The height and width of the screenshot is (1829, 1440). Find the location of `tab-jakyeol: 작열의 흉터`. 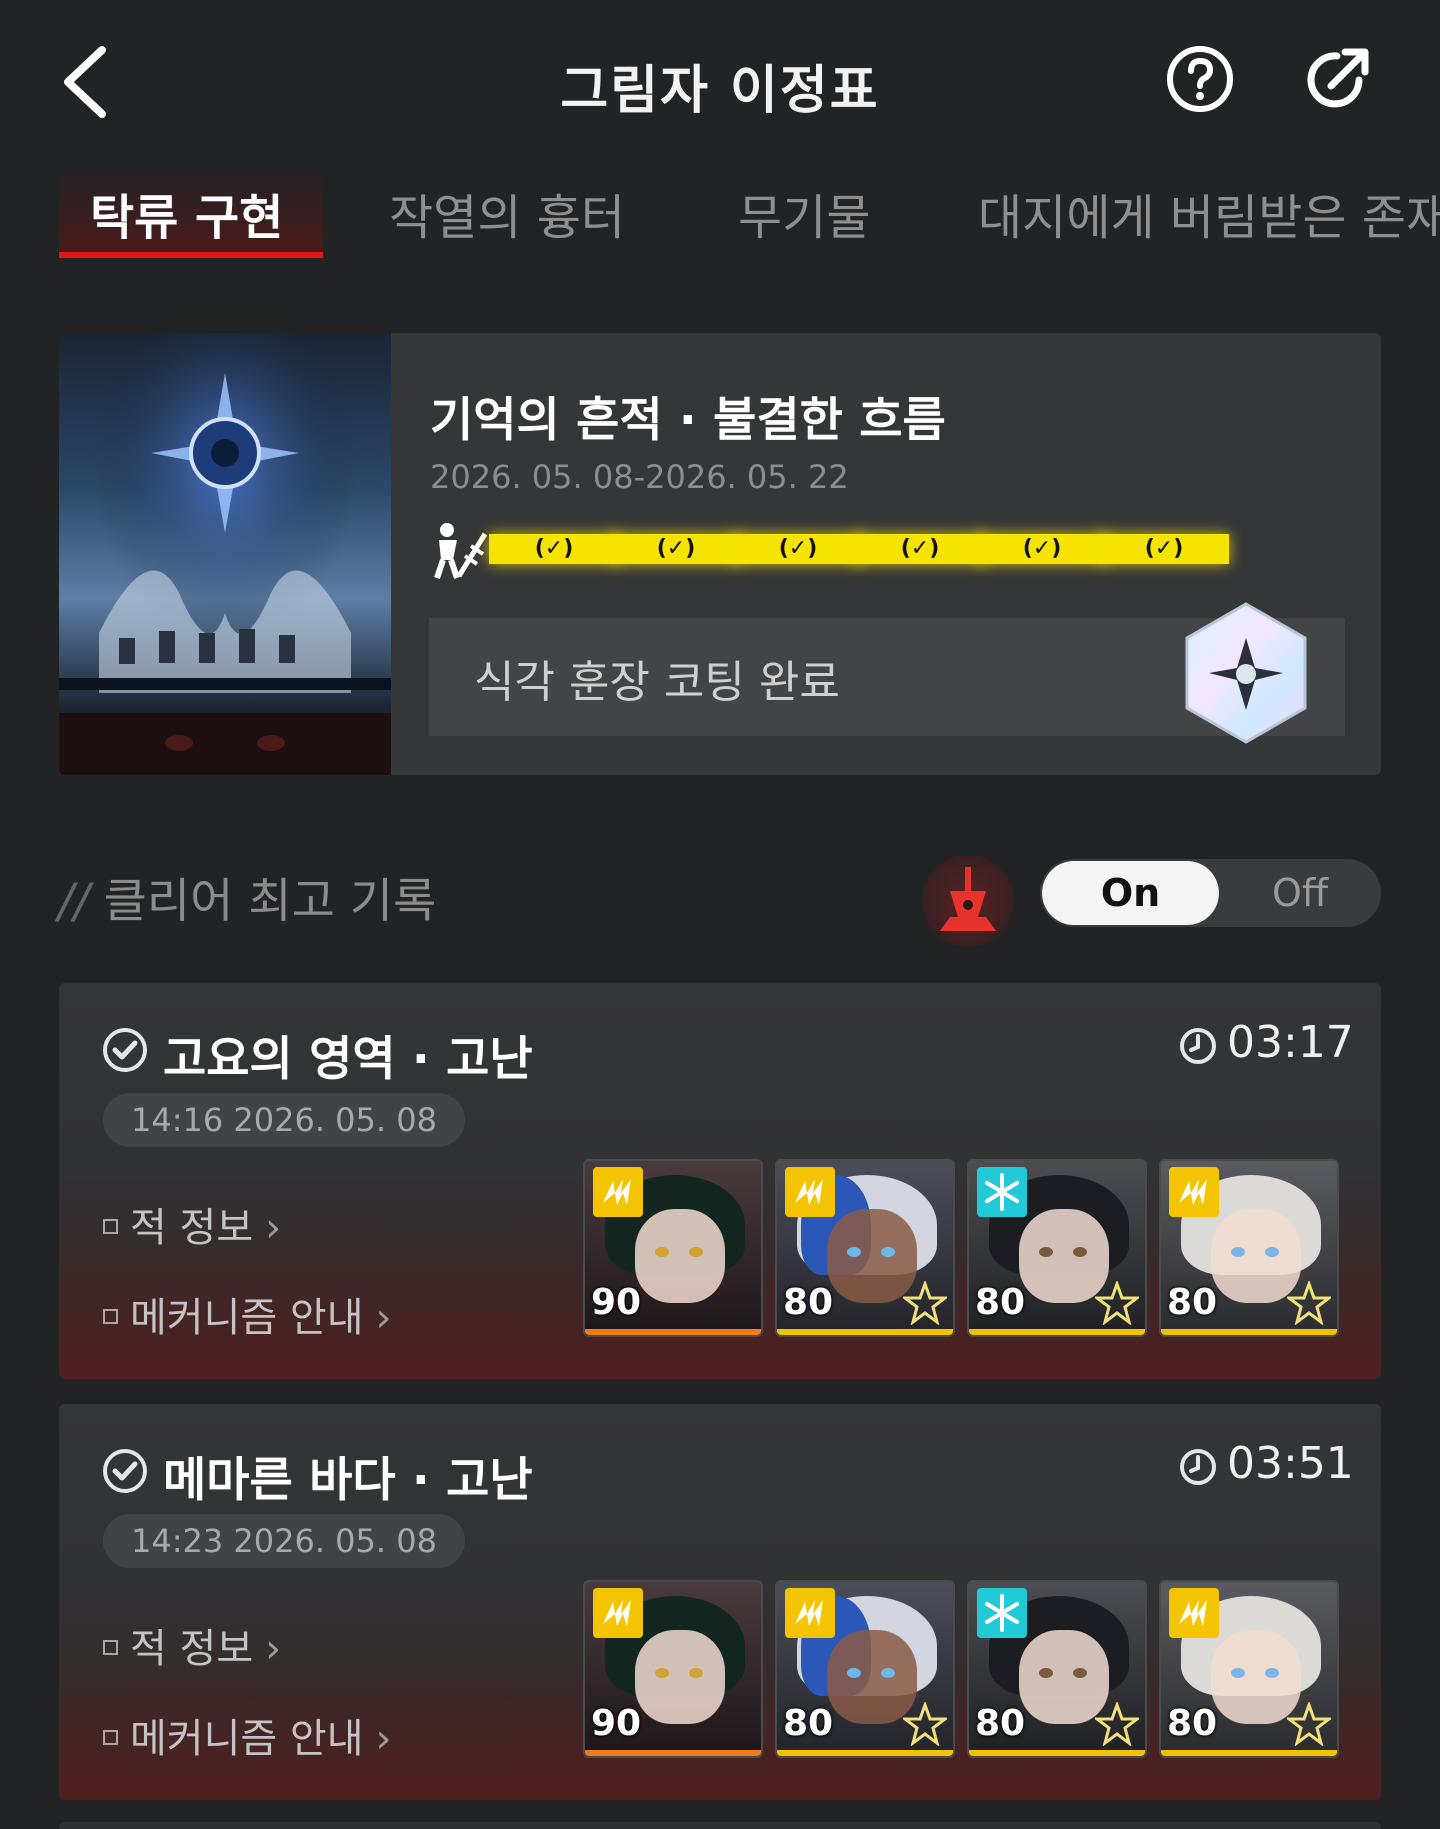

tab-jakyeol: 작열의 흉터 is located at coordinates (507, 213).